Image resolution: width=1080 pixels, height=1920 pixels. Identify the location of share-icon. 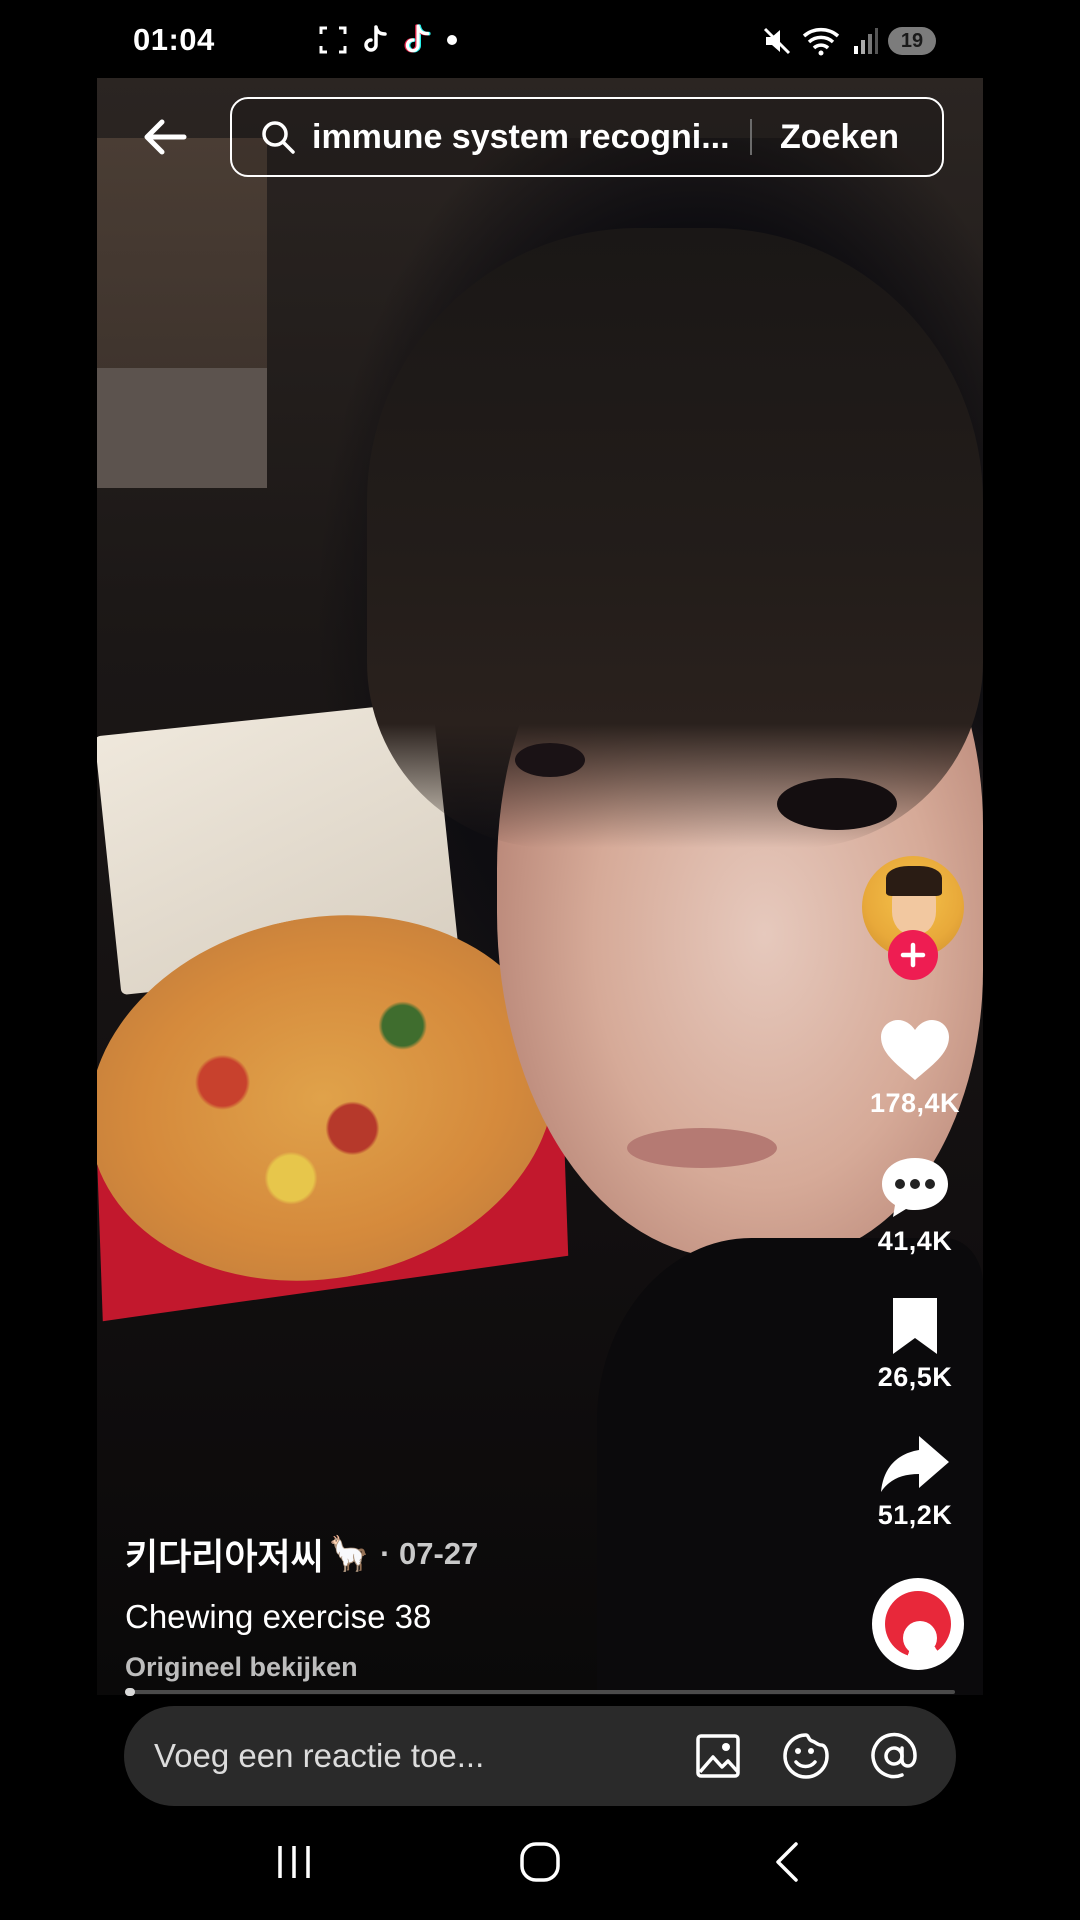
(915, 1464).